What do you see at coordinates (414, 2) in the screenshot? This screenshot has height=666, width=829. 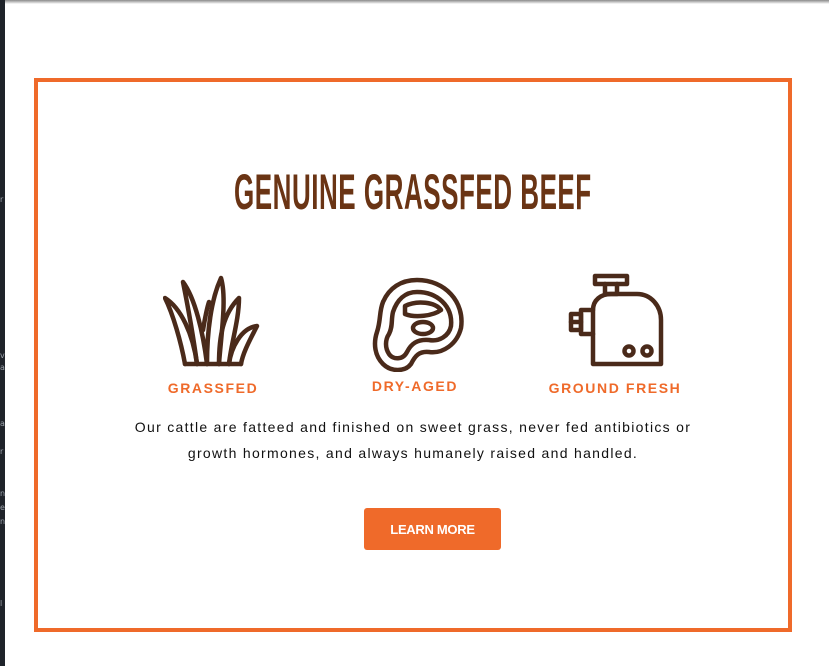 I see `window-top-edge` at bounding box center [414, 2].